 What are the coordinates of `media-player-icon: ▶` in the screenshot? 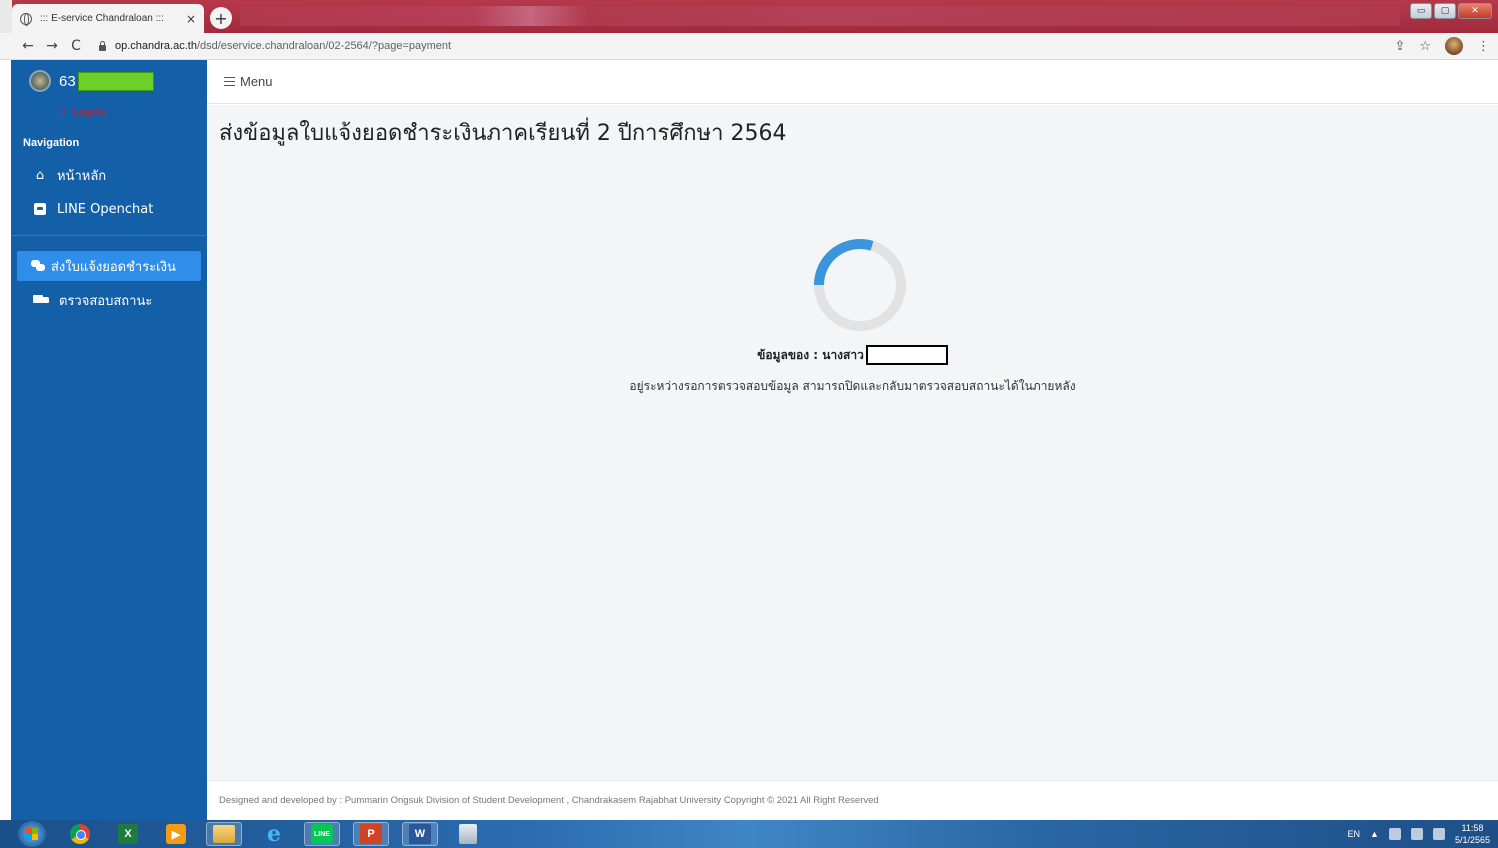 It's located at (176, 834).